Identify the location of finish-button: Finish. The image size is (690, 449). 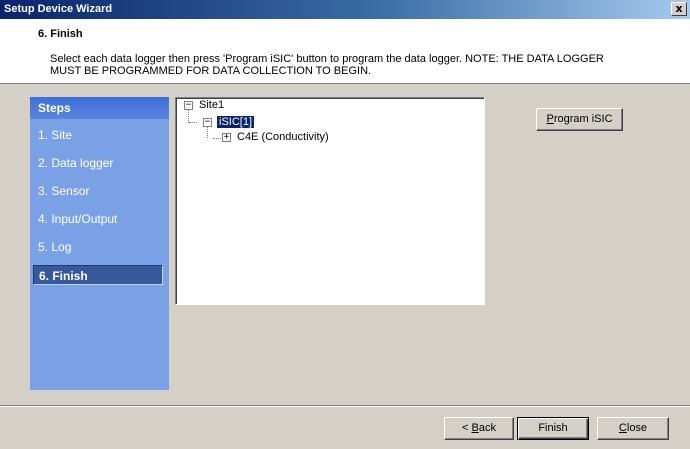
(553, 428).